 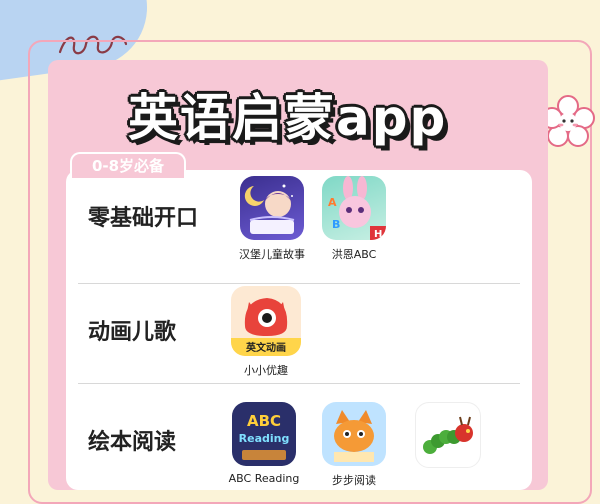 I want to click on app-hongen-abc: A B H 洪恩ABC, so click(x=354, y=219).